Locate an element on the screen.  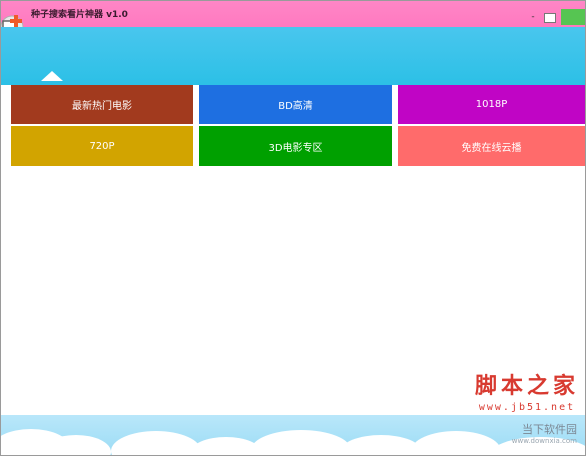
tile-bd-hd: BD高清 is located at coordinates (295, 104).